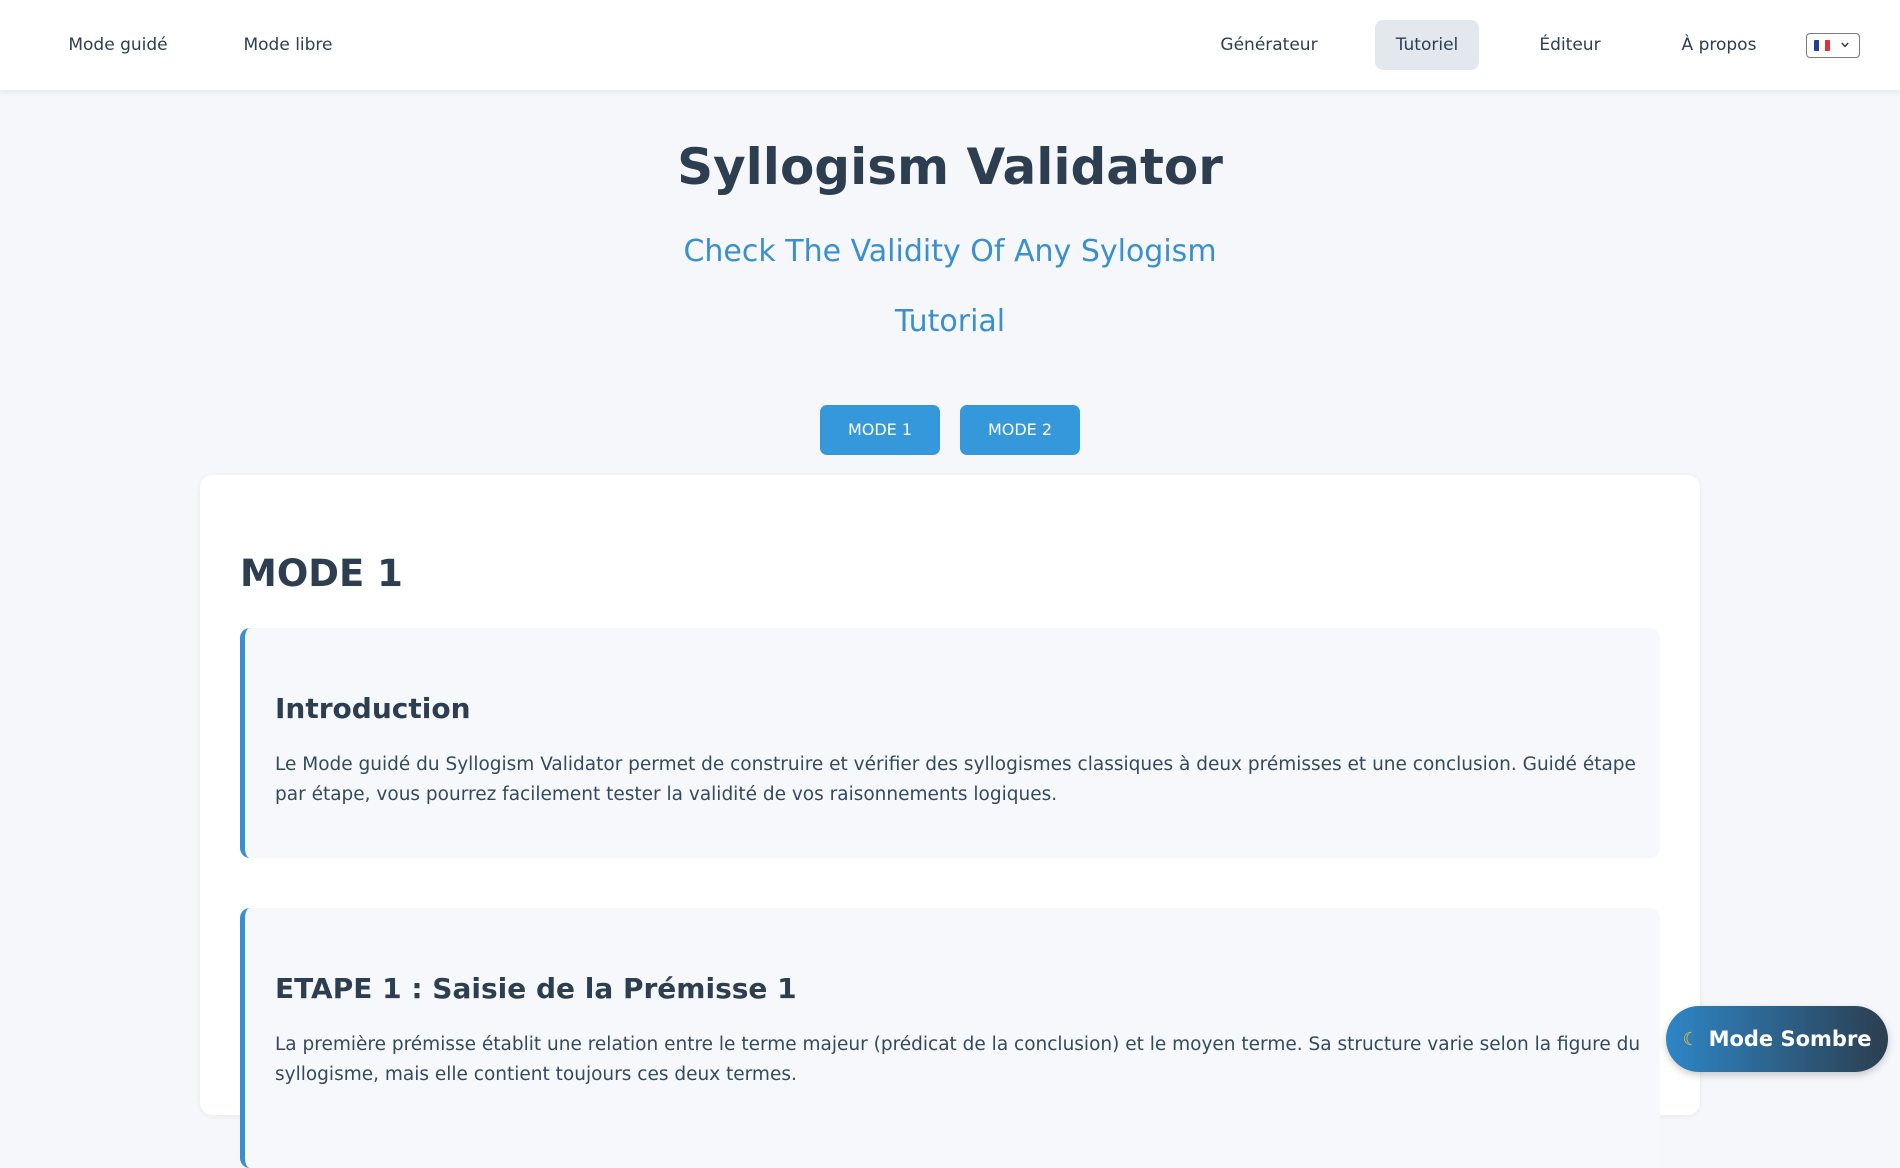 The height and width of the screenshot is (1168, 1900). Describe the element at coordinates (950, 321) in the screenshot. I see `section-title: Tutorial` at that location.